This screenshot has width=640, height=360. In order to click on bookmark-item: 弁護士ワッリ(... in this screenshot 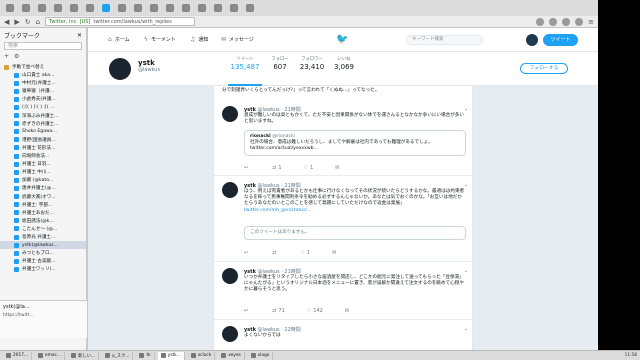, I will do `click(43, 269)`.